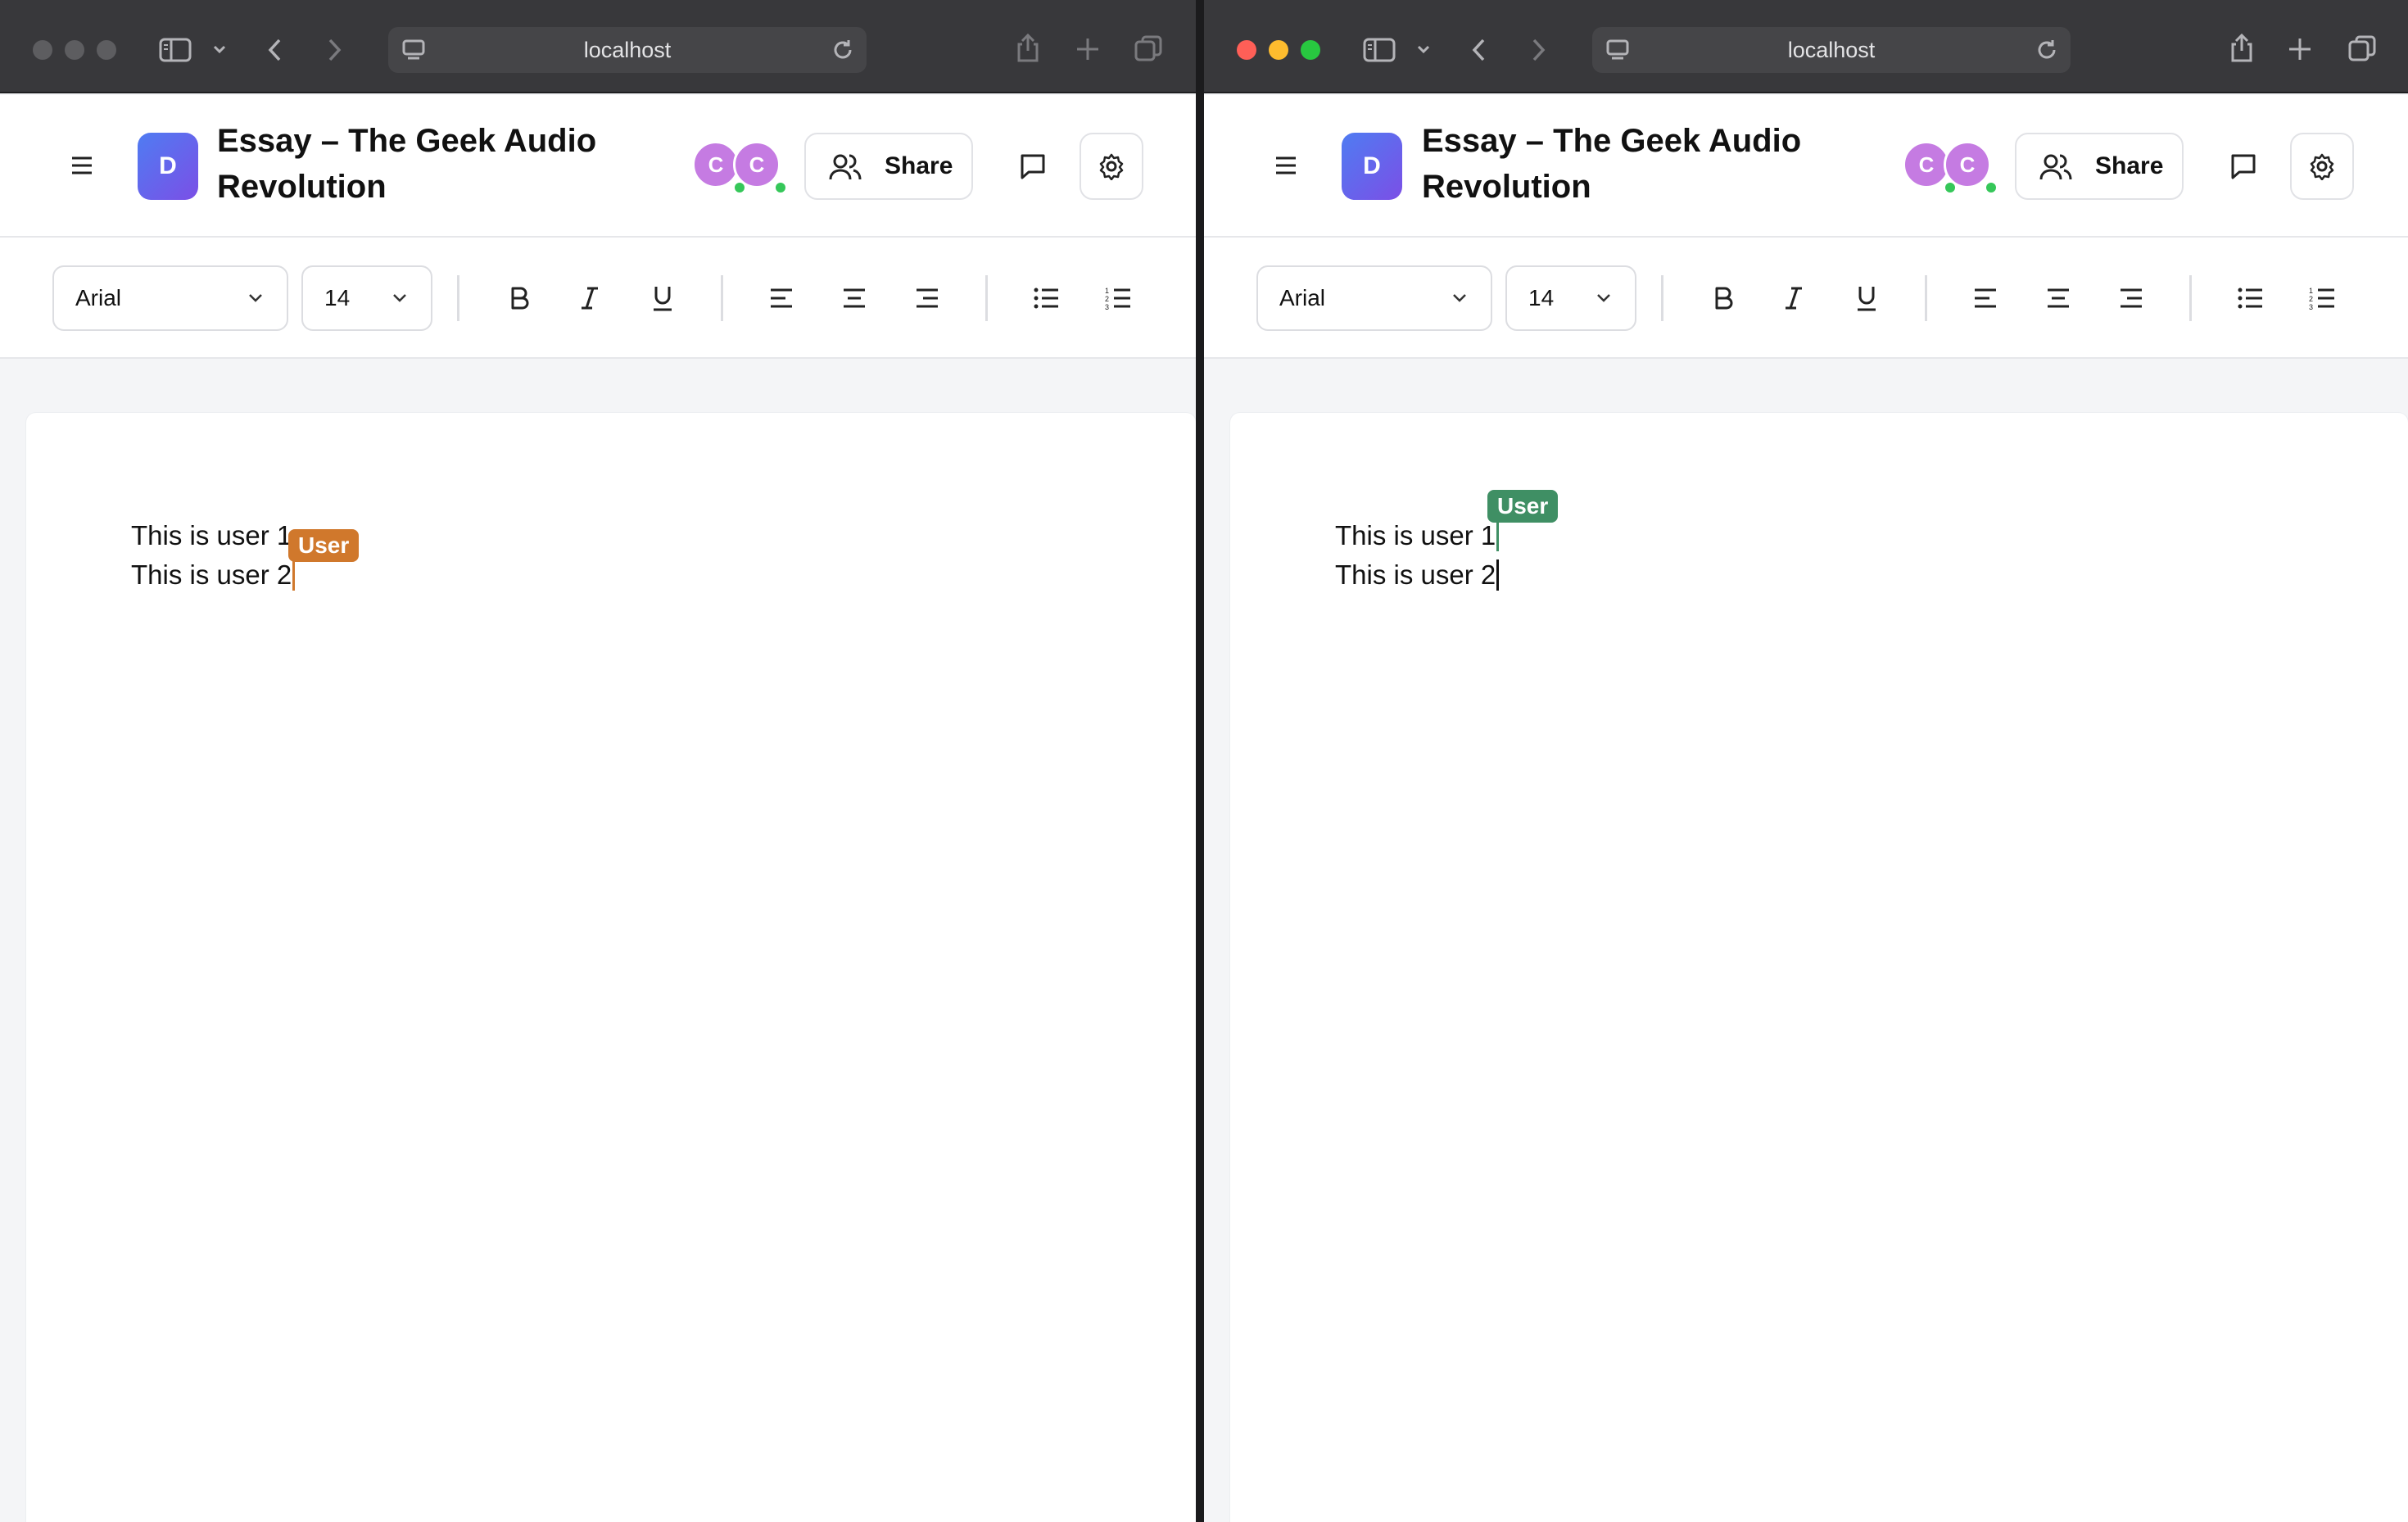 The width and height of the screenshot is (2408, 1522). Describe the element at coordinates (2311, 299) in the screenshot. I see `svg-text: 2` at that location.